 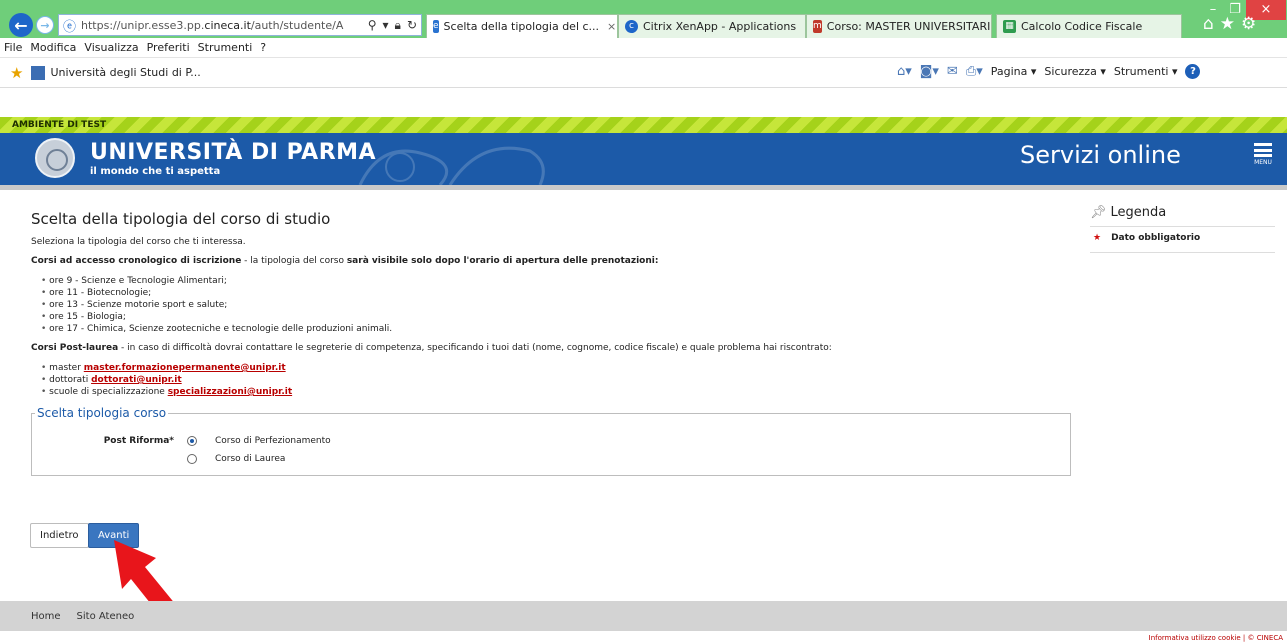 What do you see at coordinates (16, 73) in the screenshot?
I see `favorites-add-icon: ★` at bounding box center [16, 73].